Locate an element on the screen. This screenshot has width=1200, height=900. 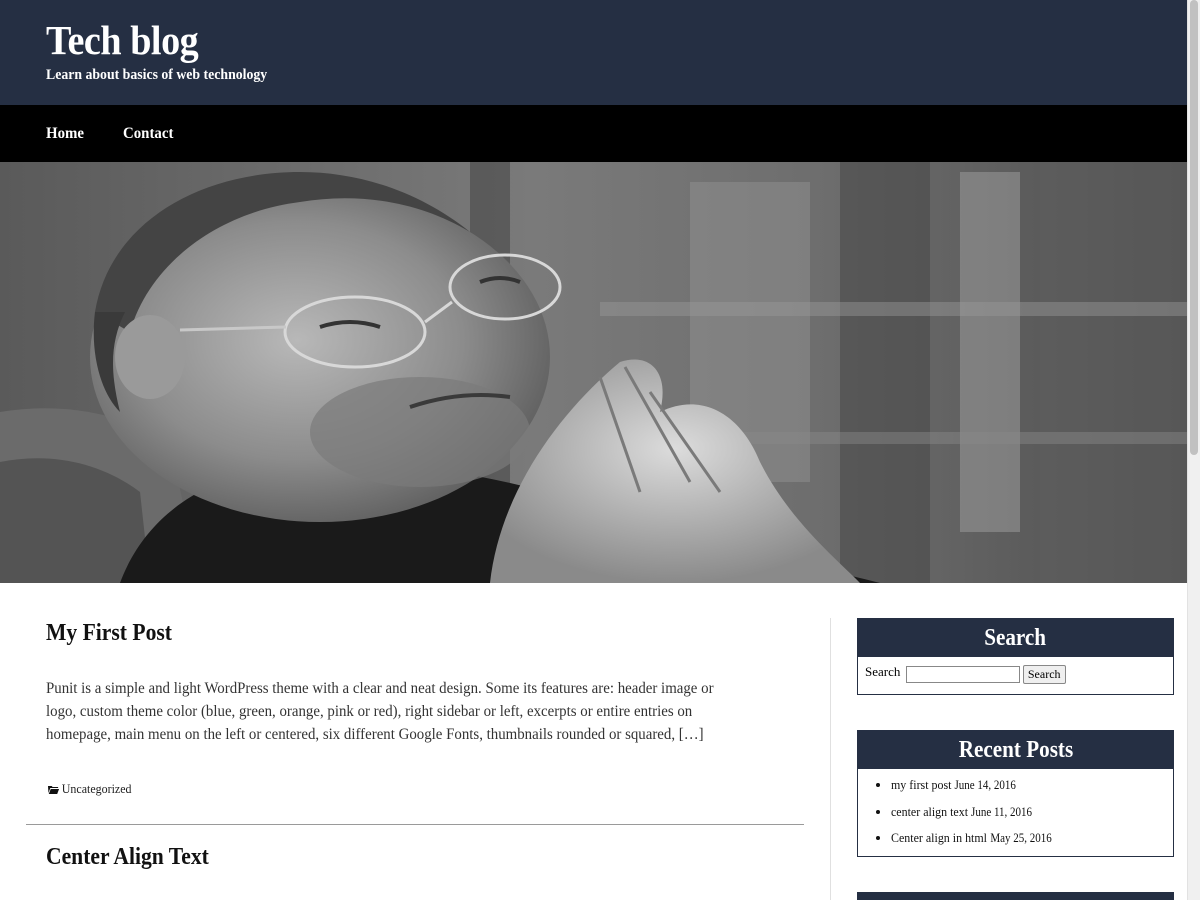
sidebar-divider is located at coordinates (830, 759).